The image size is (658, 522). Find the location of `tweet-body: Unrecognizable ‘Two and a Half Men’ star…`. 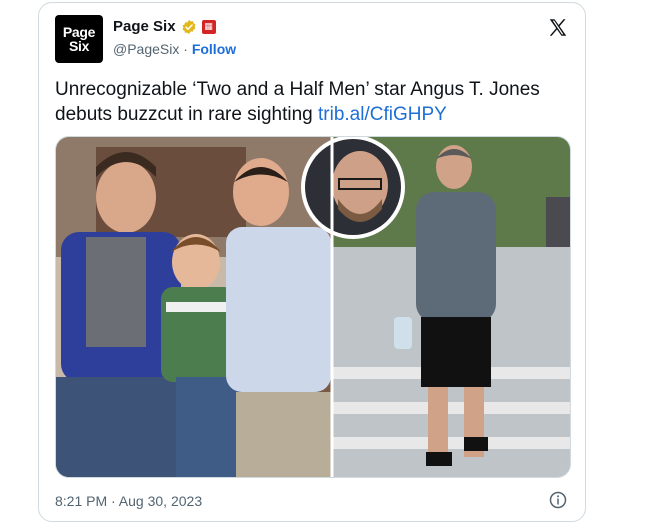

tweet-body: Unrecognizable ‘Two and a Half Men’ star… is located at coordinates (297, 102).